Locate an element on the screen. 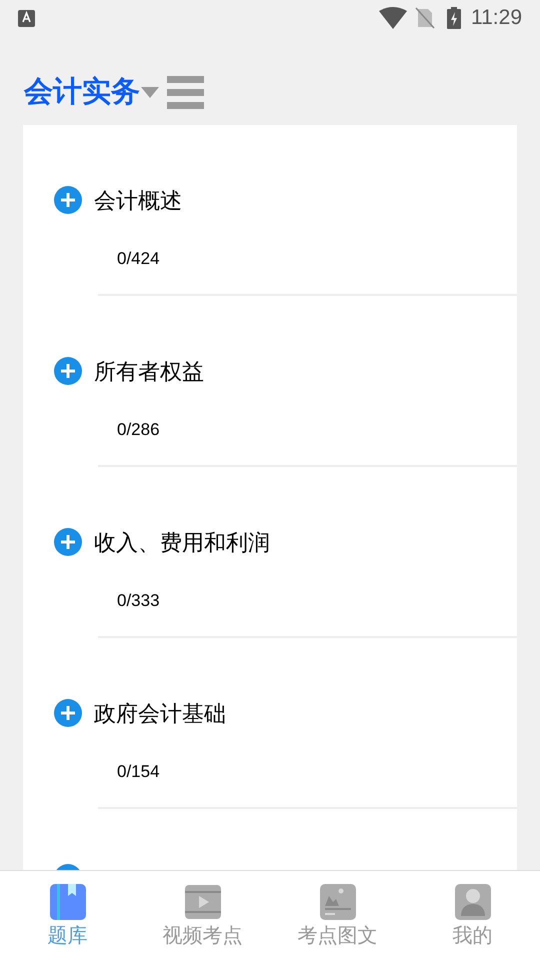  menu-icon is located at coordinates (185, 92).